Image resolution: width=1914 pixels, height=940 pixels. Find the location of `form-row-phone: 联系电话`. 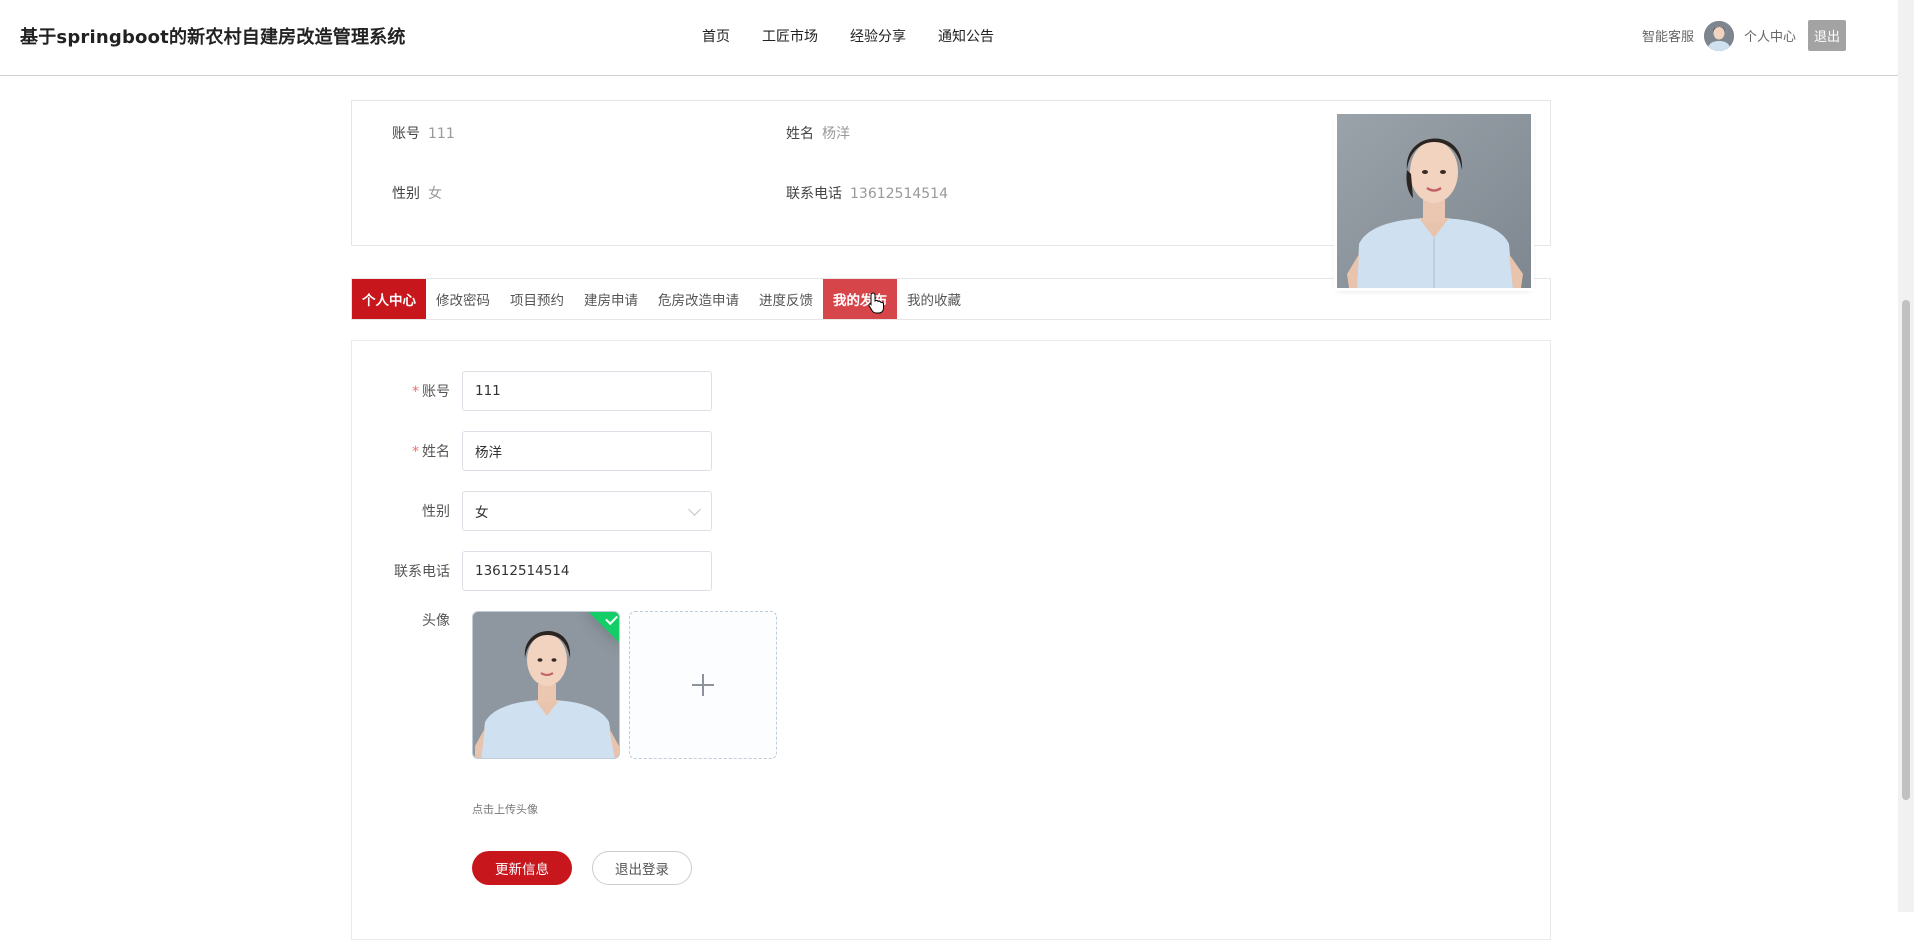

form-row-phone: 联系电话 is located at coordinates (532, 571).